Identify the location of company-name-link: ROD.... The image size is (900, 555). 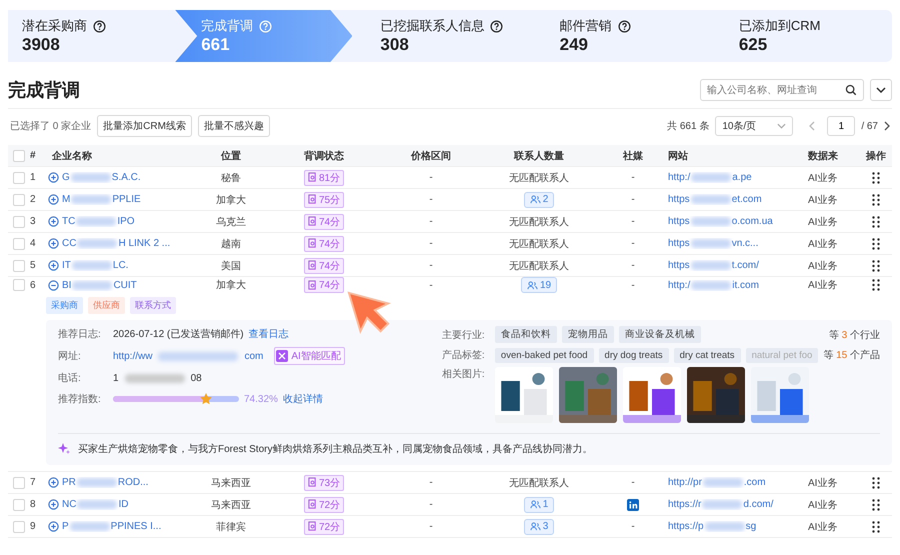
(133, 482).